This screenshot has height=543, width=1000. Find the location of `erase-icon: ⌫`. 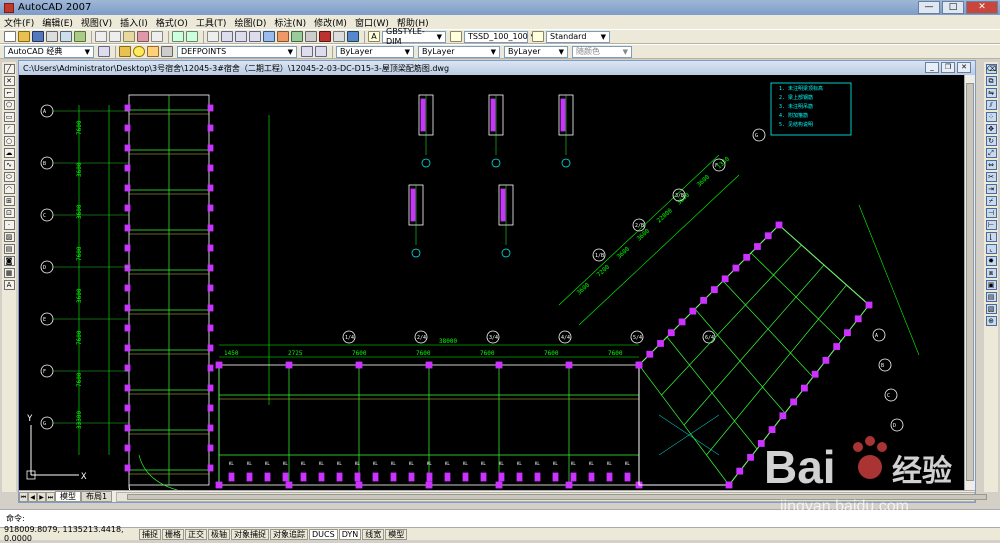

erase-icon: ⌫ is located at coordinates (991, 69).